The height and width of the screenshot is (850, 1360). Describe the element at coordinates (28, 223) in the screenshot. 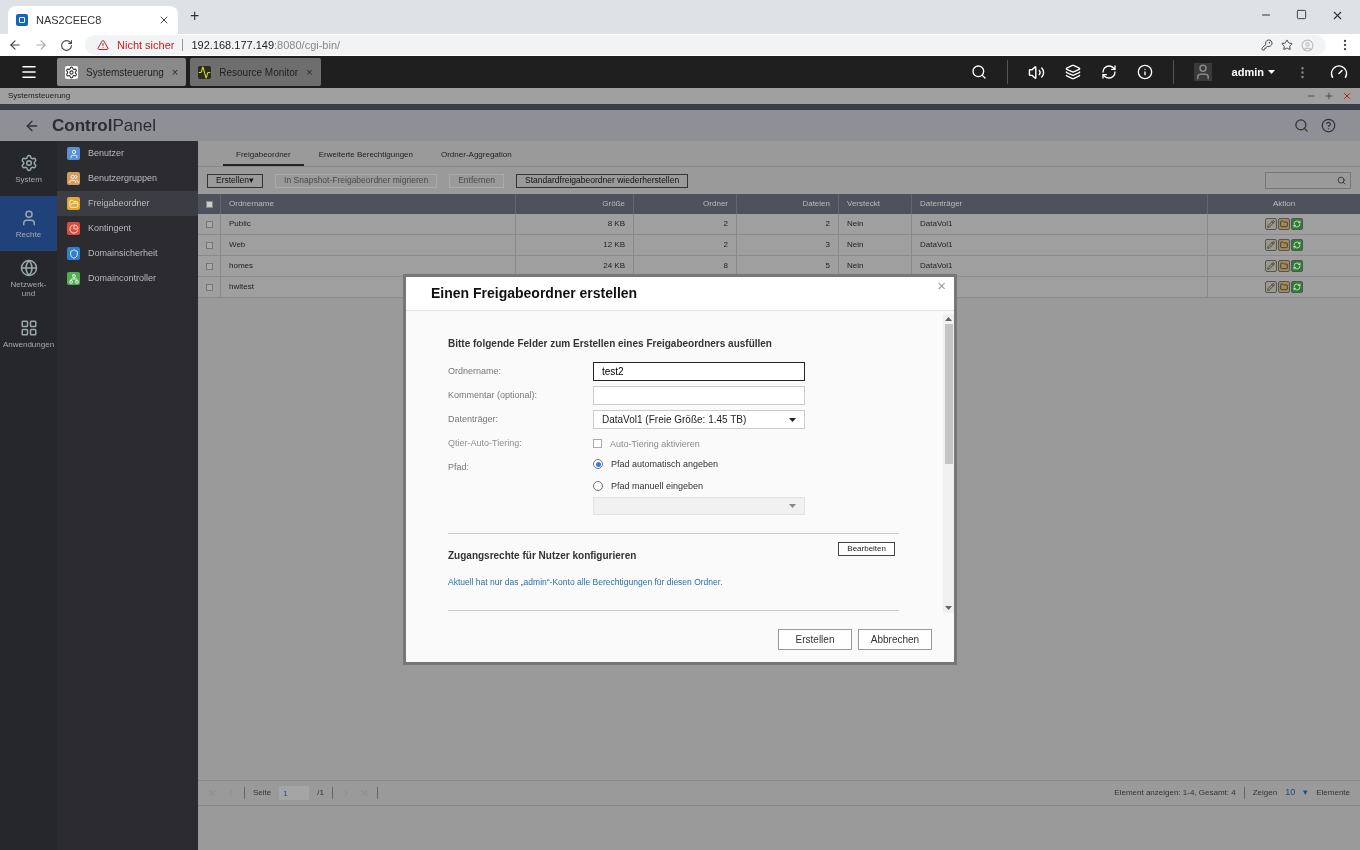

I see `rail-item: Rechte` at that location.